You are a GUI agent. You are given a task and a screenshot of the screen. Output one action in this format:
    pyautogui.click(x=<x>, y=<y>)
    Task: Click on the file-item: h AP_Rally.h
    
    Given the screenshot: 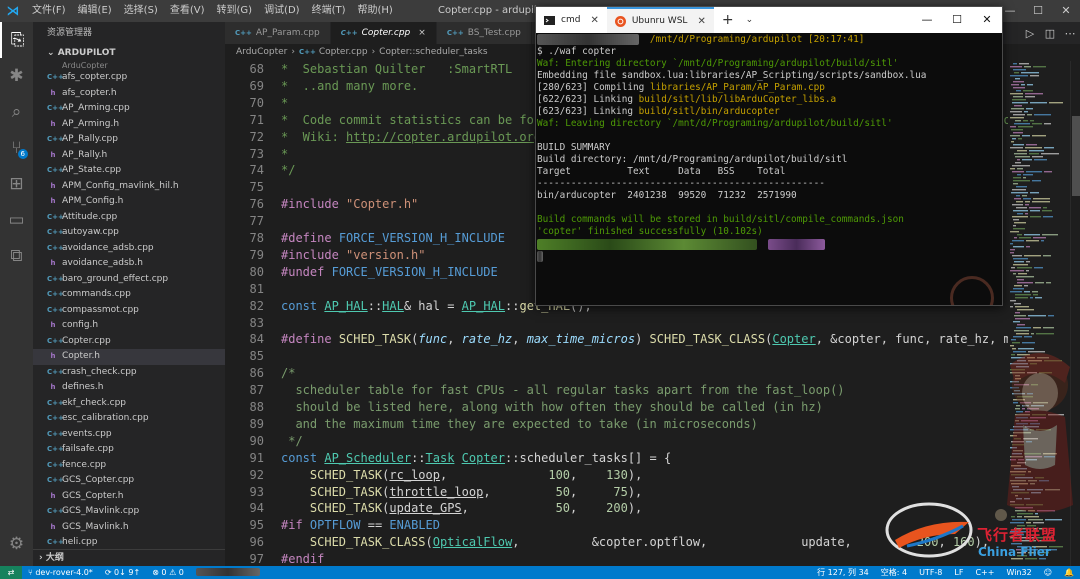 What is the action you would take?
    pyautogui.click(x=129, y=156)
    